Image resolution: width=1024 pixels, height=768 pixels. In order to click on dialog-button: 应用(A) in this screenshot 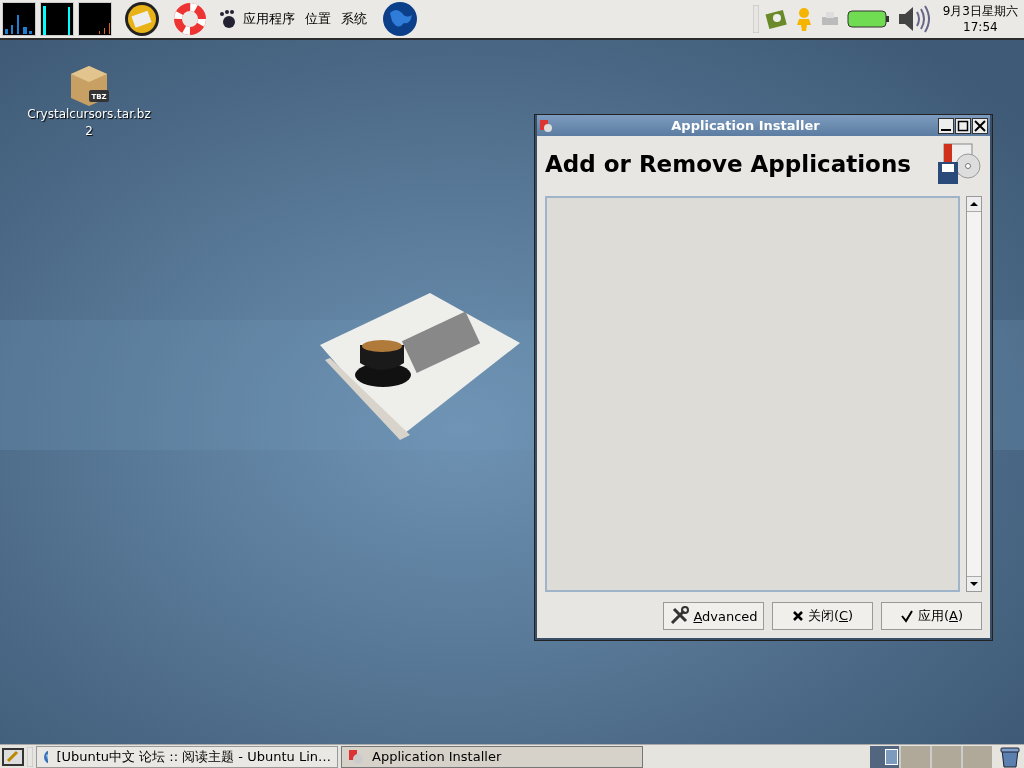, I will do `click(931, 616)`.